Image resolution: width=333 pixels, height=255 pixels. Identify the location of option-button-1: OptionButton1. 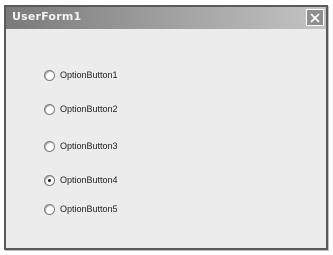
(81, 75).